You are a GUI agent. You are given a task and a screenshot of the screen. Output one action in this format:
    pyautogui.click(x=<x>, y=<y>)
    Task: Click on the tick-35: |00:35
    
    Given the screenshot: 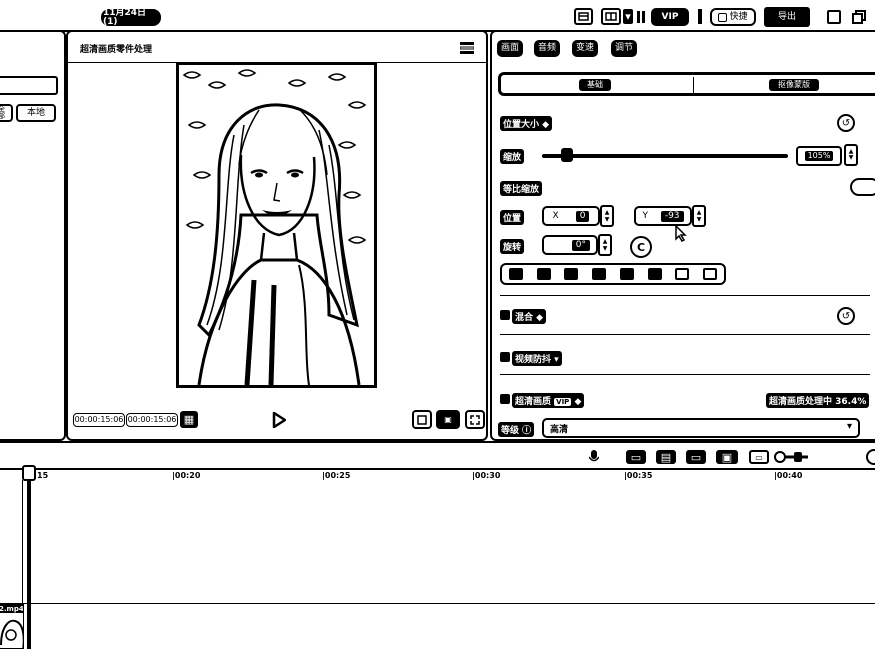 What is the action you would take?
    pyautogui.click(x=638, y=475)
    